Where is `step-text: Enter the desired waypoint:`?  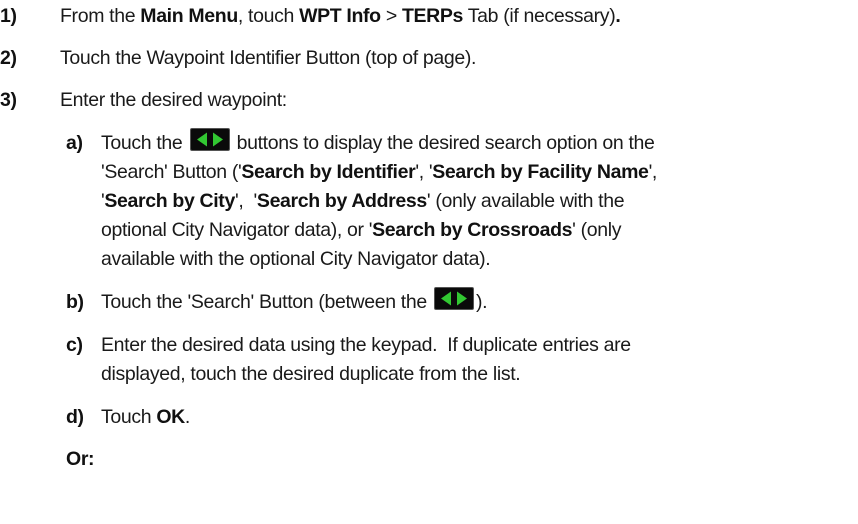
step-text: Enter the desired waypoint: is located at coordinates (173, 100).